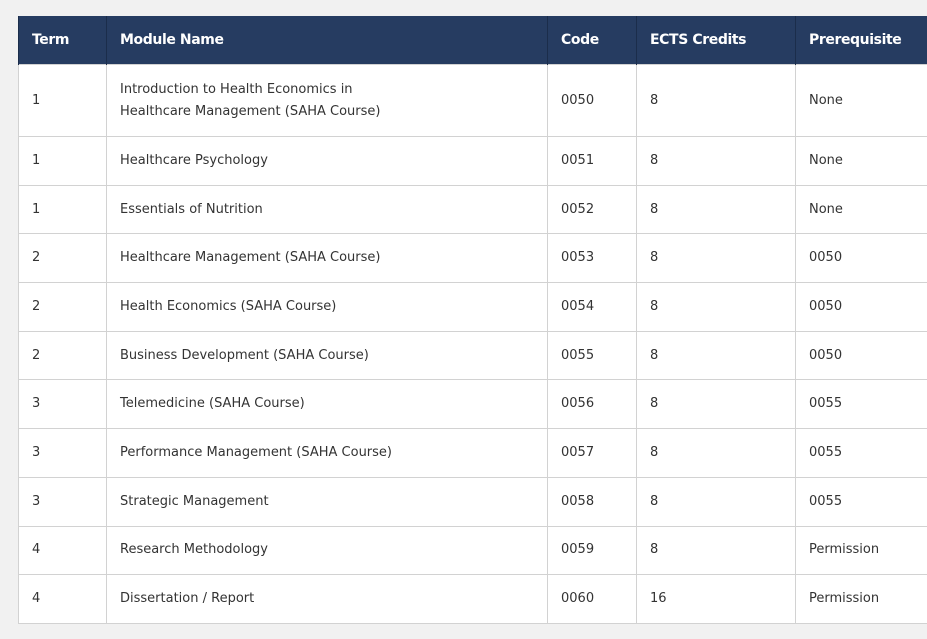  Describe the element at coordinates (716, 40) in the screenshot. I see `header-ects-credits: ECTS Credits` at that location.